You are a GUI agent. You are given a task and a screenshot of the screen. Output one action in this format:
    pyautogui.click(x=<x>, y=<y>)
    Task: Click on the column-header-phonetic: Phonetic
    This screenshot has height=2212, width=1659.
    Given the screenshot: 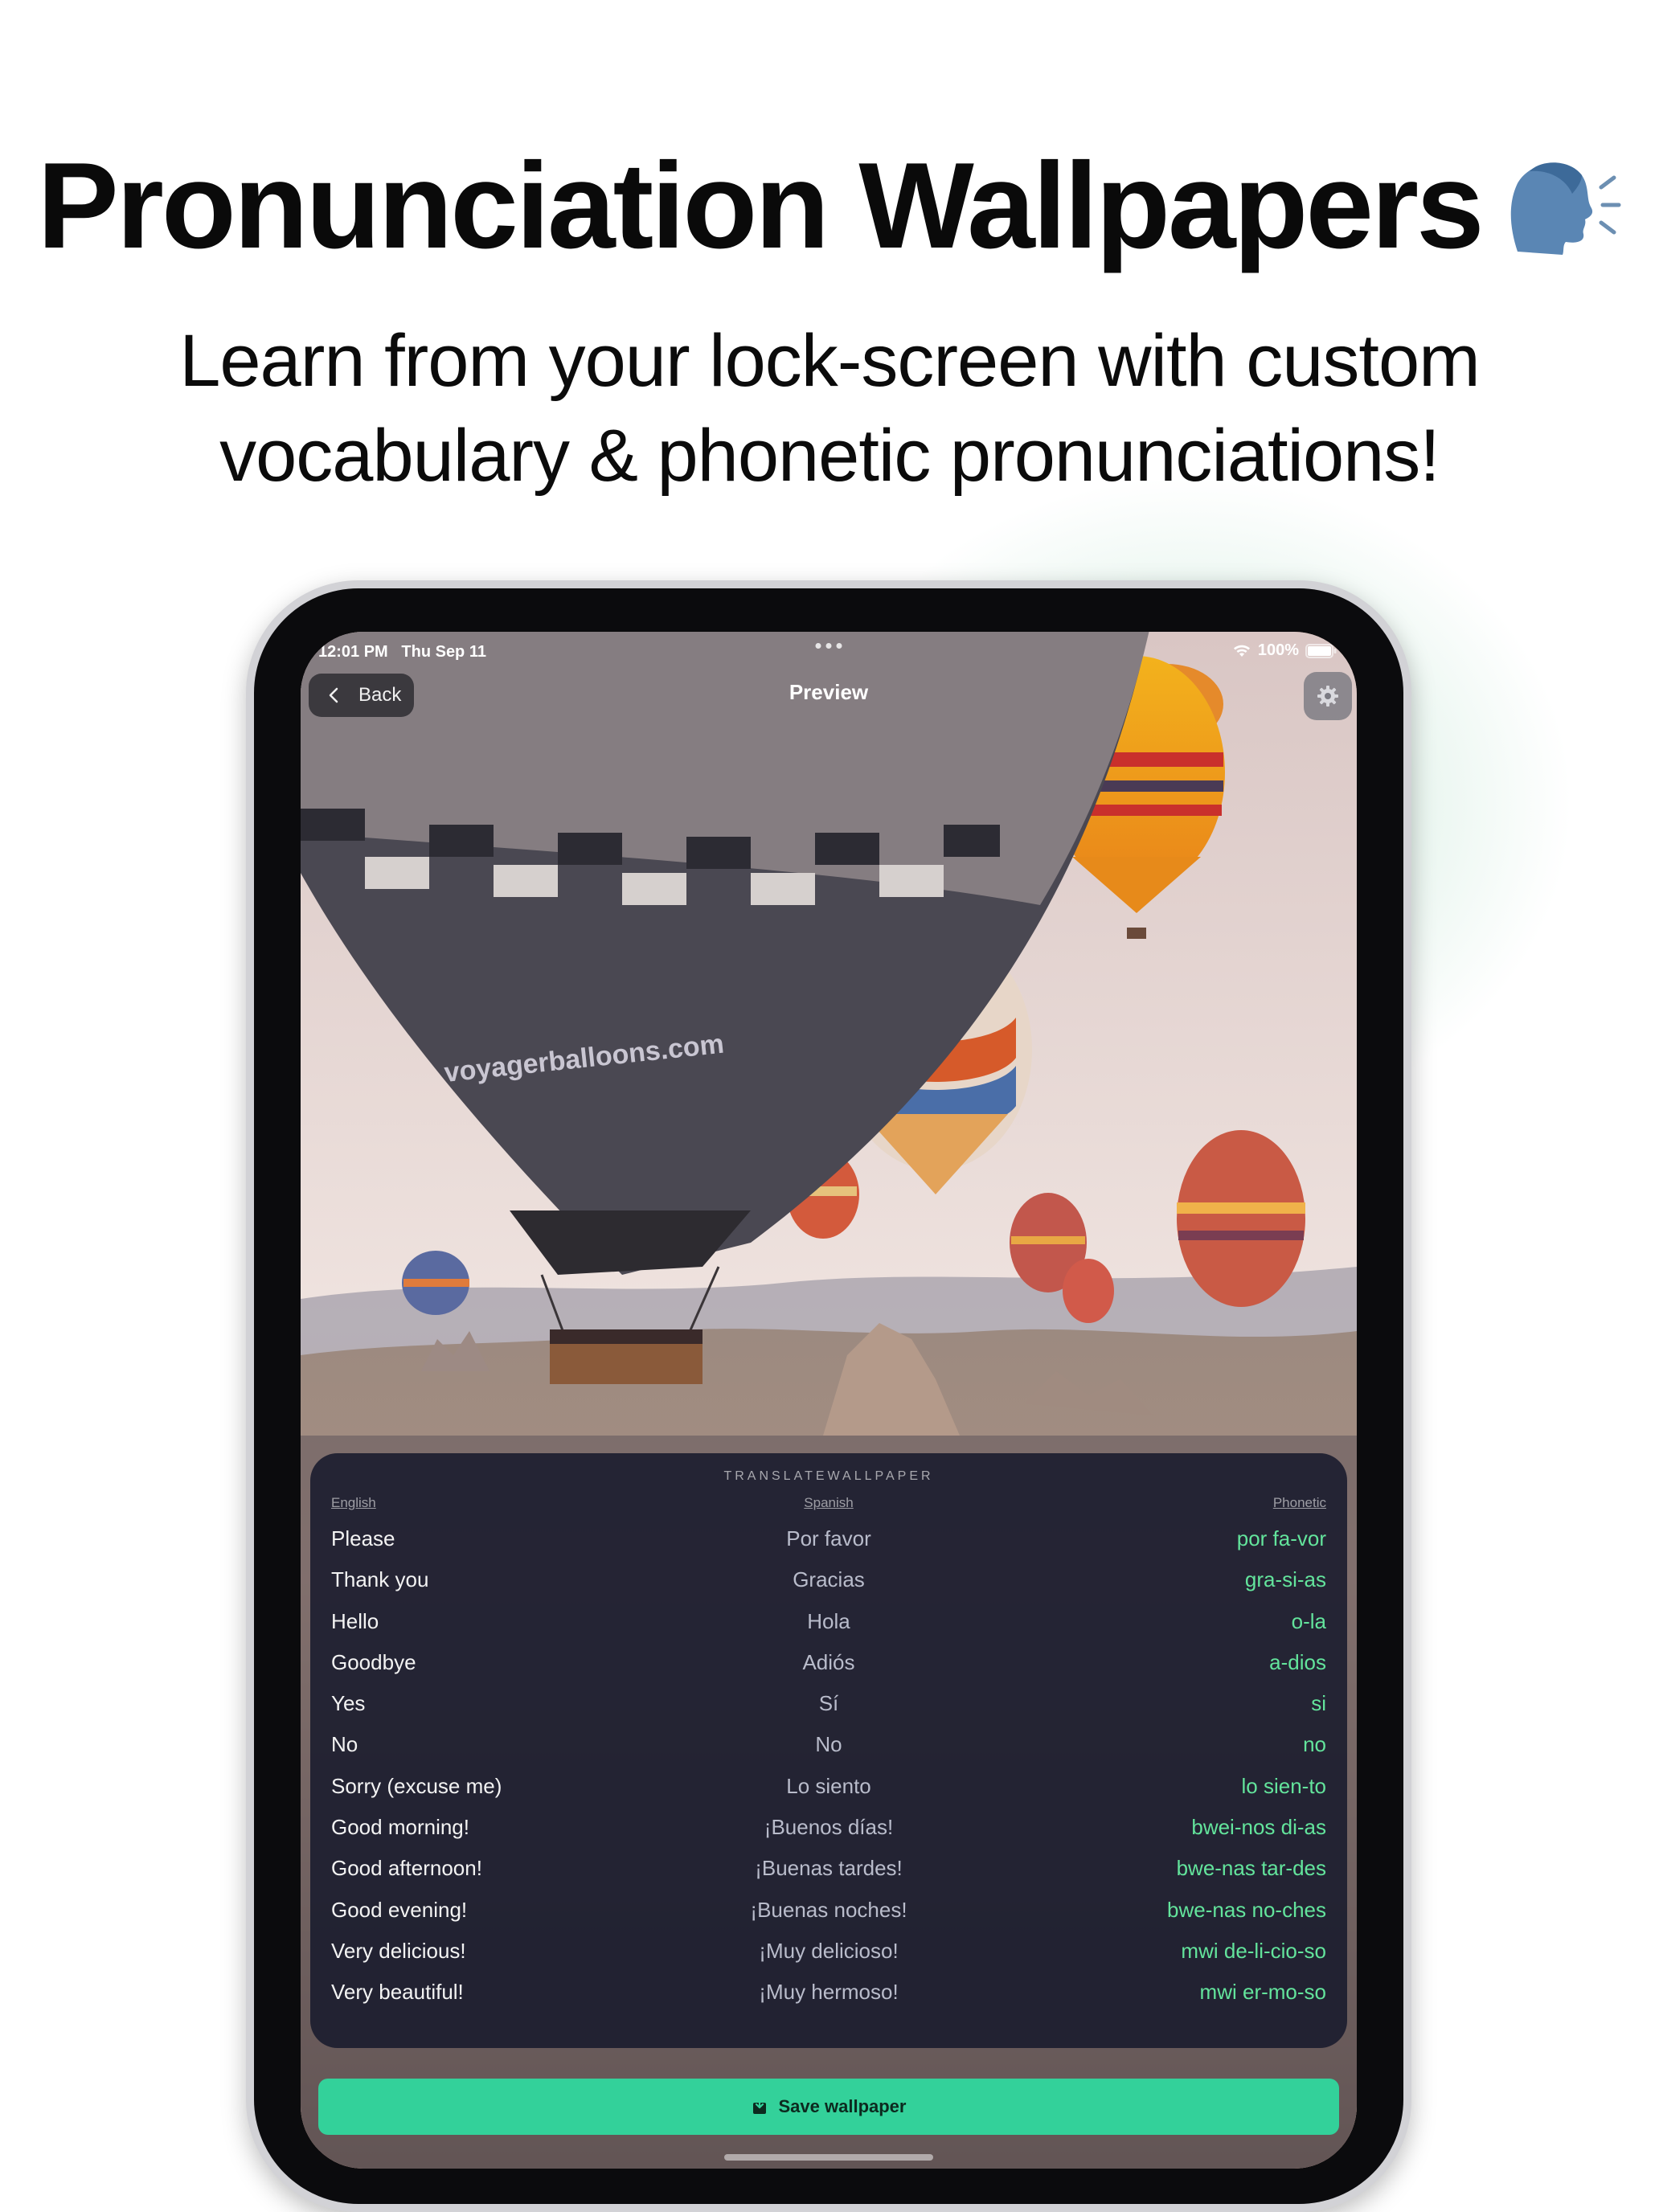 What is the action you would take?
    pyautogui.click(x=1299, y=1502)
    